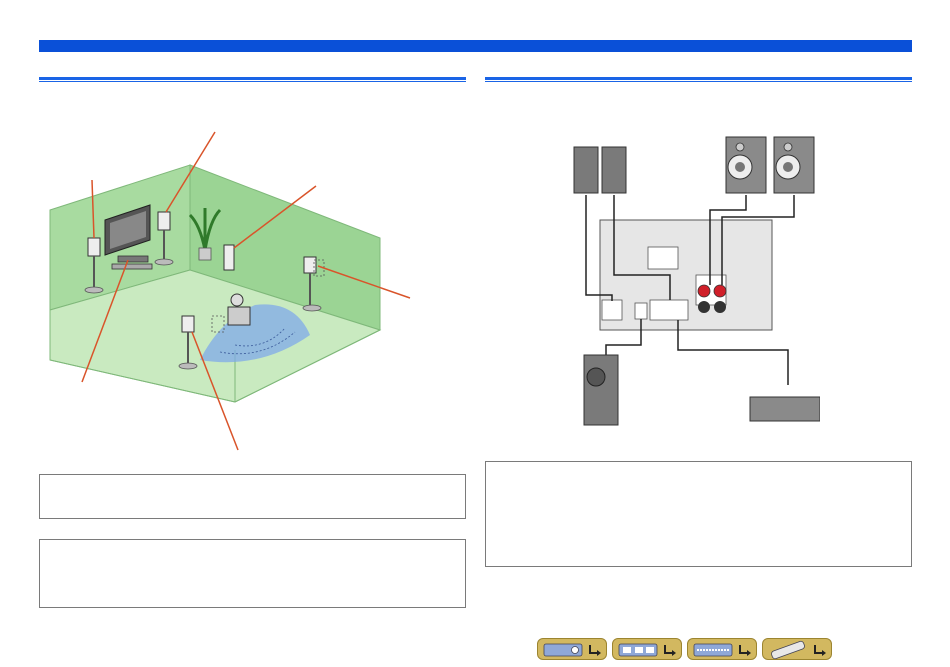 Image resolution: width=950 pixels, height=667 pixels. Describe the element at coordinates (164, 221) in the screenshot. I see `front-right-speaker-icon` at that location.